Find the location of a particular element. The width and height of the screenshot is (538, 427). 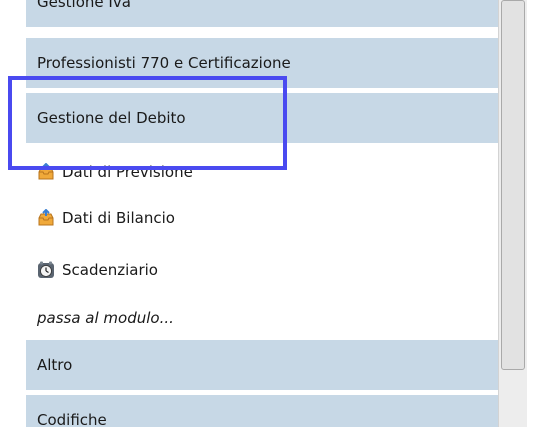

scrollbar-thumb is located at coordinates (513, 185).